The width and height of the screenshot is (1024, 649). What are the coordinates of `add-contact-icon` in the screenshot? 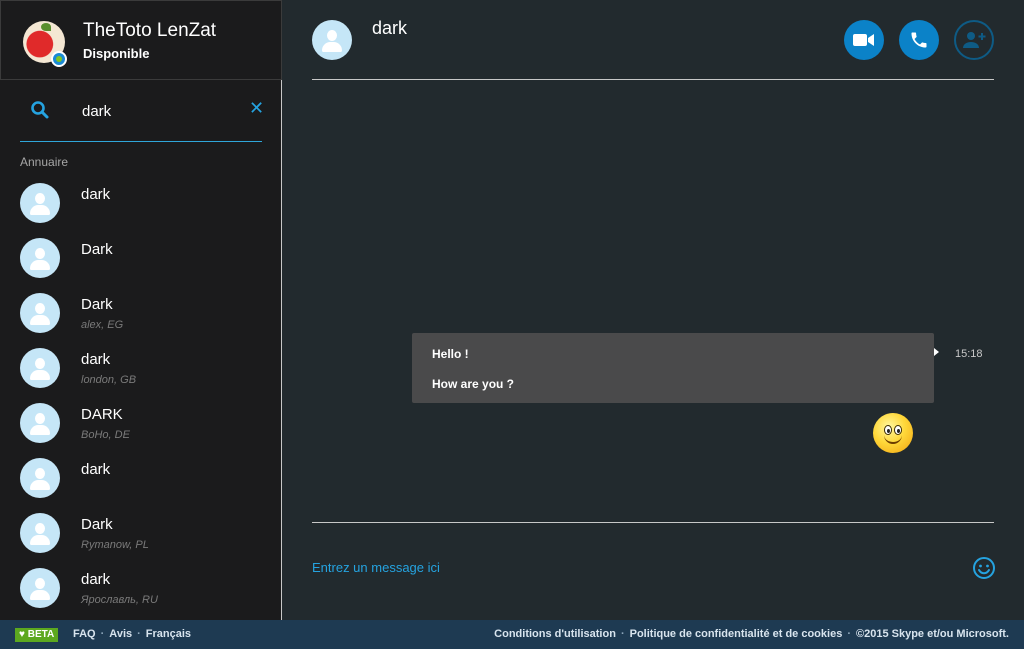 It's located at (974, 40).